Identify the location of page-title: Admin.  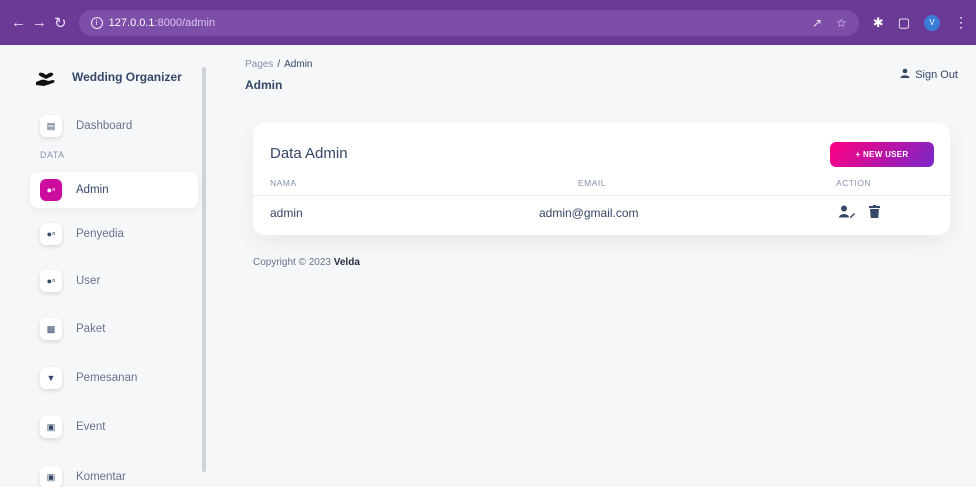
(264, 85).